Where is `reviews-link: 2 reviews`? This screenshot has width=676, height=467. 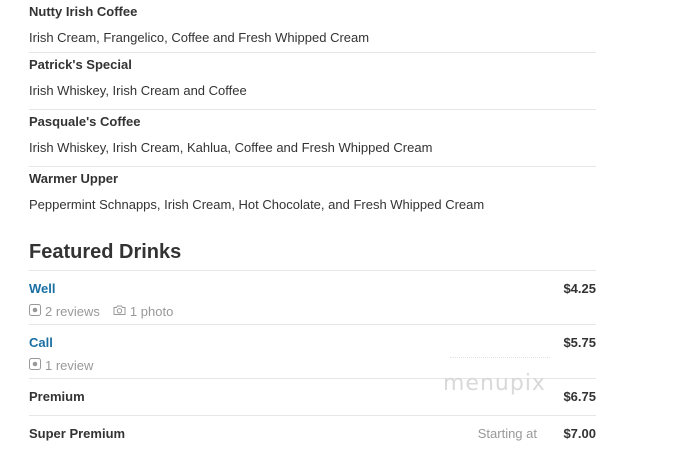
reviews-link: 2 reviews is located at coordinates (64, 312).